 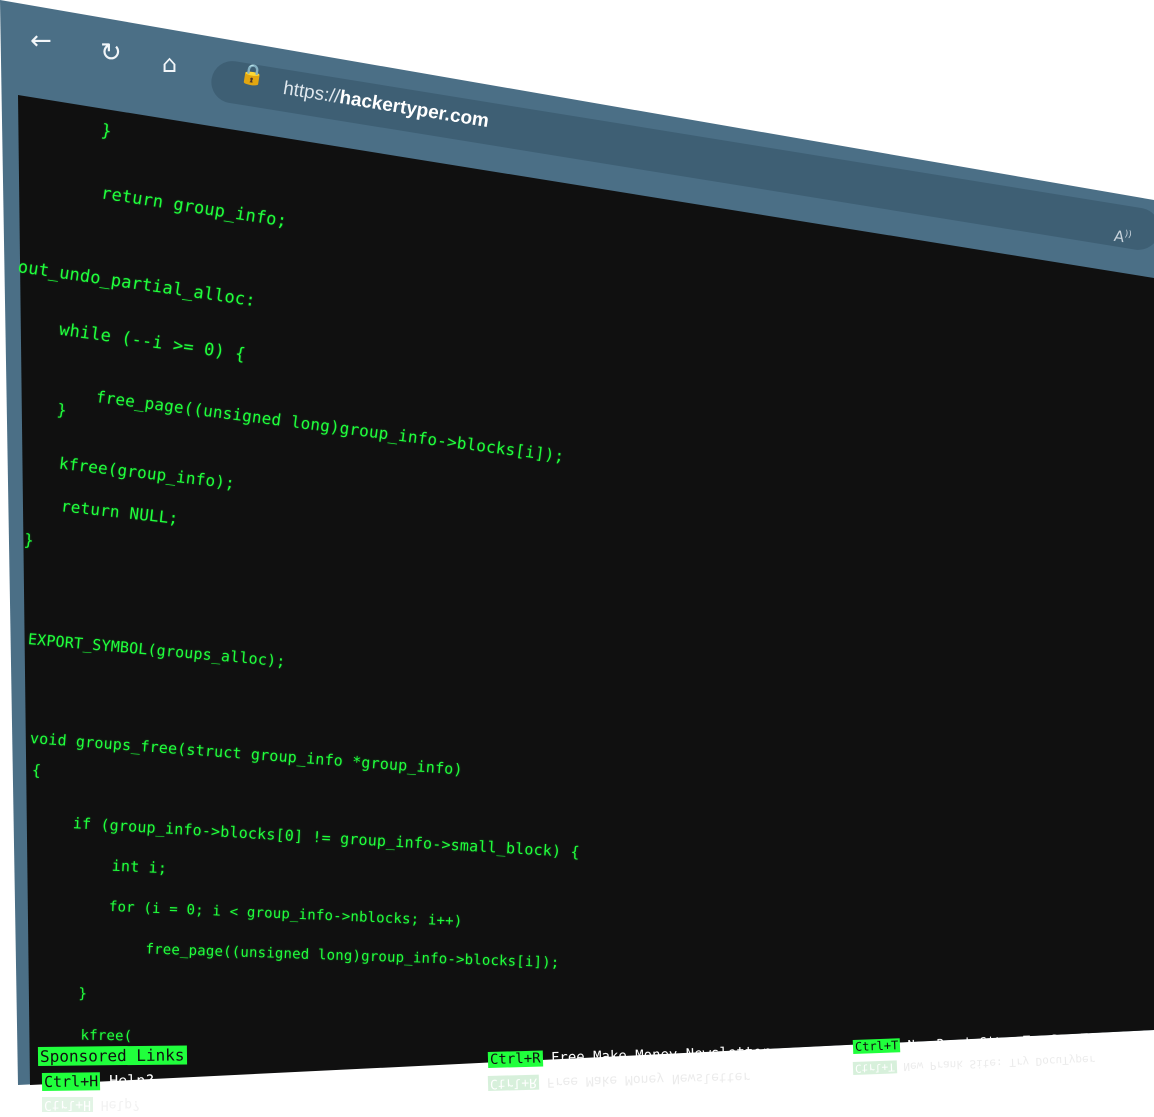 I want to click on prank-key-badge: Ctrl+T, so click(x=876, y=1046).